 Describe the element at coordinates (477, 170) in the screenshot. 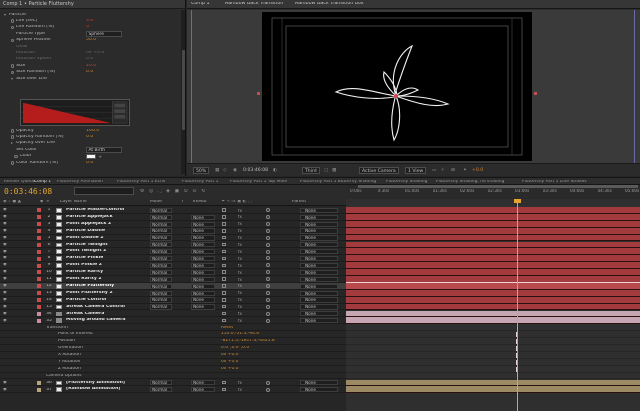

I see `exposure-value: +0.0` at that location.